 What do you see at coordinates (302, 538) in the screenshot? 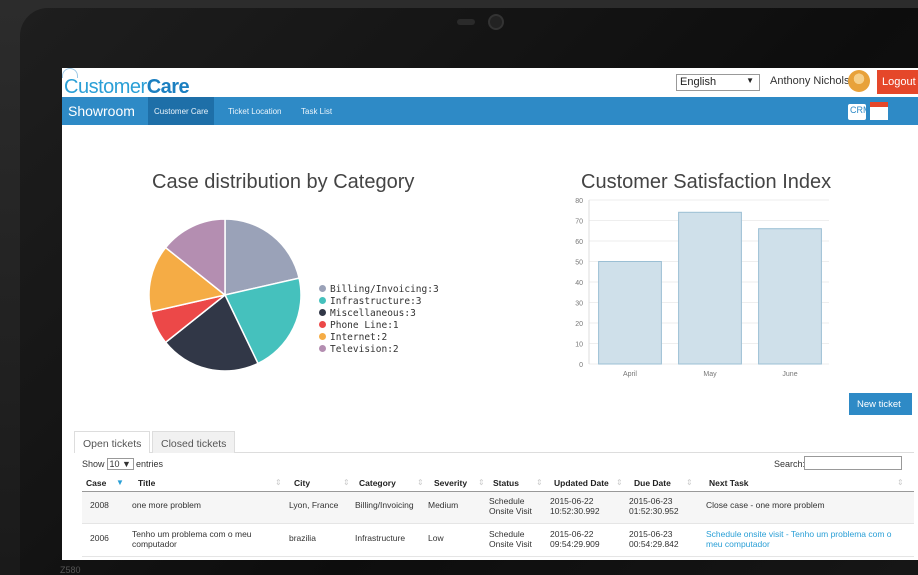
I see `cell-city: brazilia` at bounding box center [302, 538].